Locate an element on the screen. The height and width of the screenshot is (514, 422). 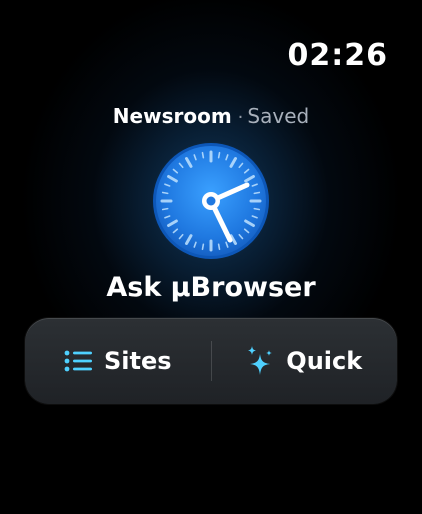
compass-clock-icon is located at coordinates (211, 201).